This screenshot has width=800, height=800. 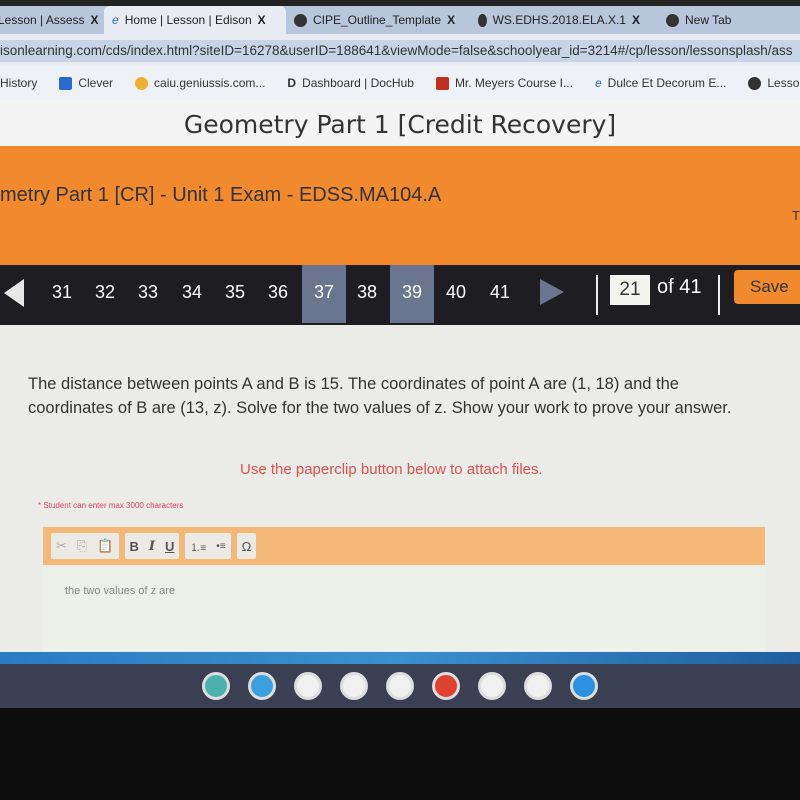 I want to click on question-number-40: 40, so click(x=456, y=294).